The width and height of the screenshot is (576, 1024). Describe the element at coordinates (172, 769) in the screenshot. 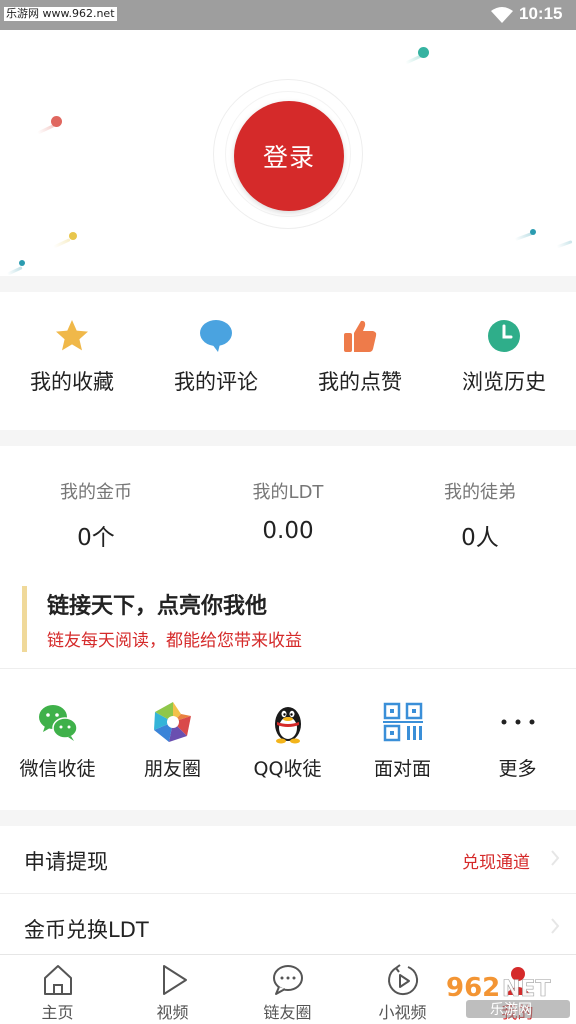

I see `moments-label: 朋友圈` at that location.